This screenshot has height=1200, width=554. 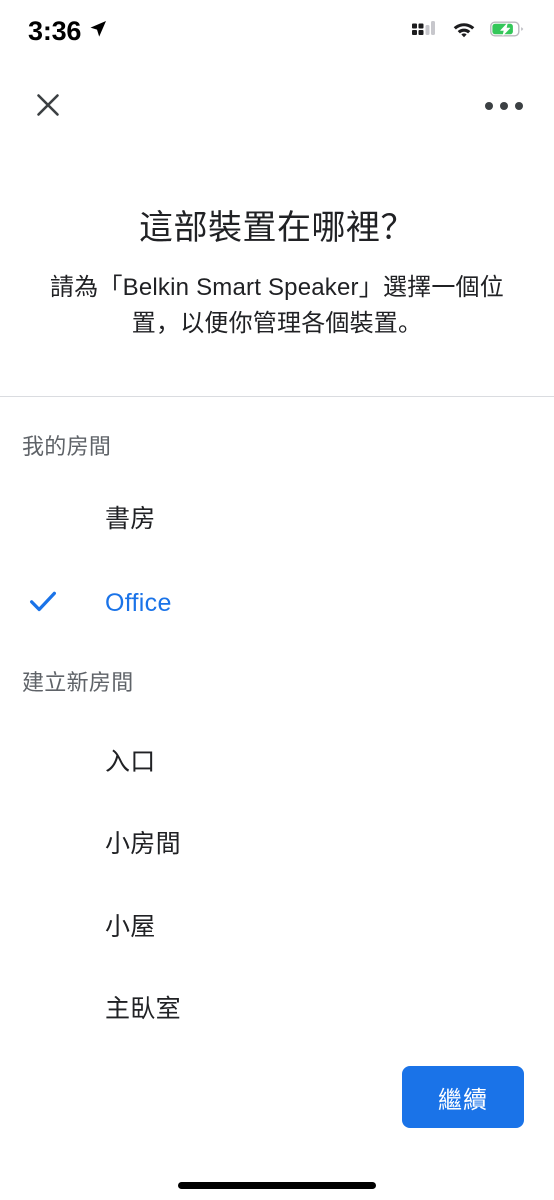 I want to click on section-header-create-new-room: 建立新房間, so click(x=78, y=682).